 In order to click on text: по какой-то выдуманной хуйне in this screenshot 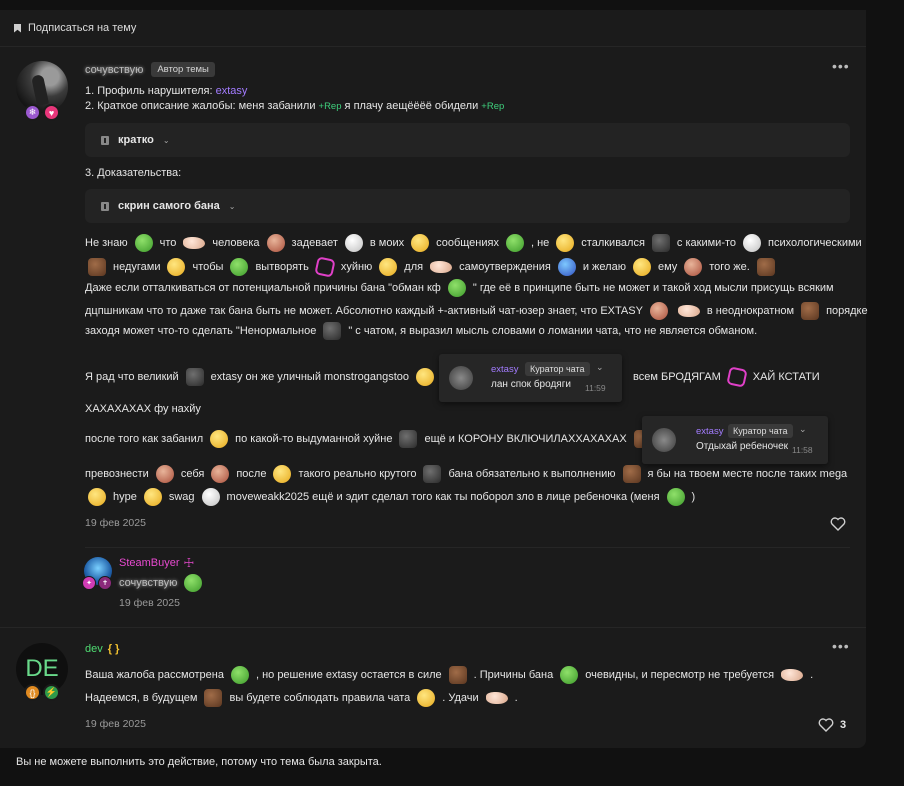, I will do `click(314, 439)`.